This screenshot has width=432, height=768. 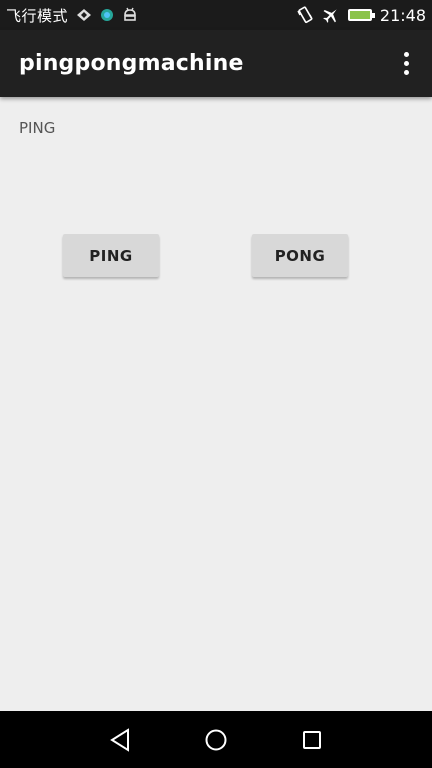 What do you see at coordinates (300, 255) in the screenshot?
I see `pong-button: PONG` at bounding box center [300, 255].